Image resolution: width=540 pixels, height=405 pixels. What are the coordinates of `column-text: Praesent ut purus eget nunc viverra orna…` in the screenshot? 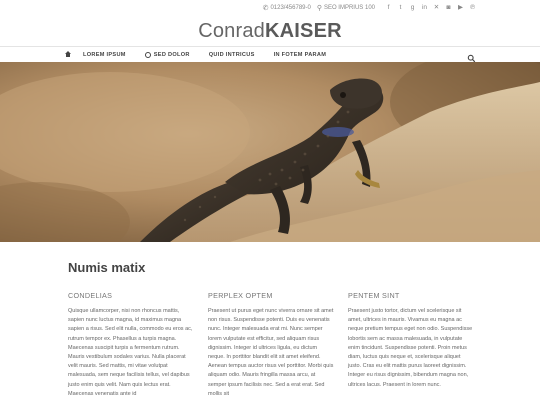 It's located at (271, 352).